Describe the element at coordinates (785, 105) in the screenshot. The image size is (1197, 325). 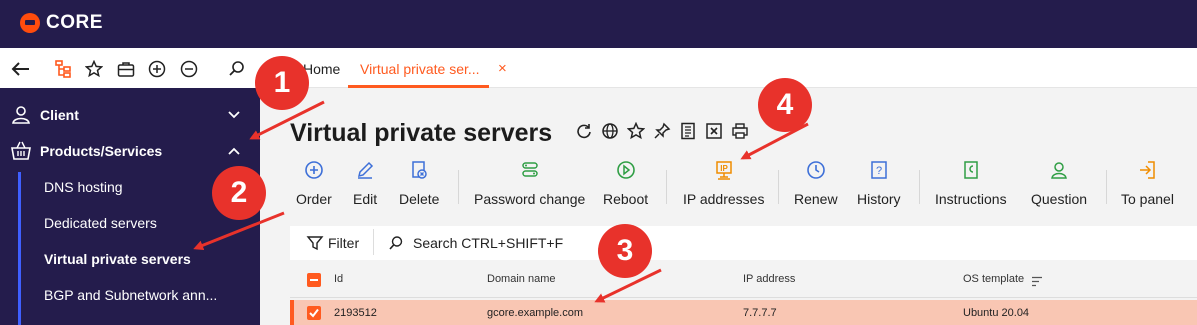
I see `callout-4: 4` at that location.